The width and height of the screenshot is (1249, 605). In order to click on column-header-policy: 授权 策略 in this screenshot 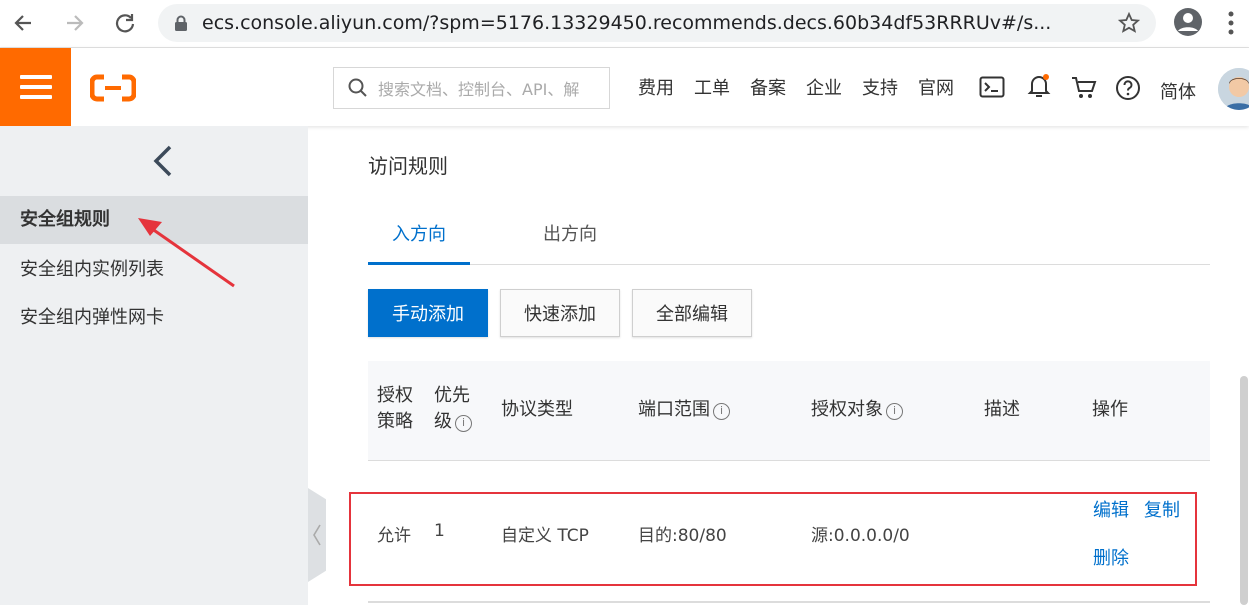, I will do `click(395, 408)`.